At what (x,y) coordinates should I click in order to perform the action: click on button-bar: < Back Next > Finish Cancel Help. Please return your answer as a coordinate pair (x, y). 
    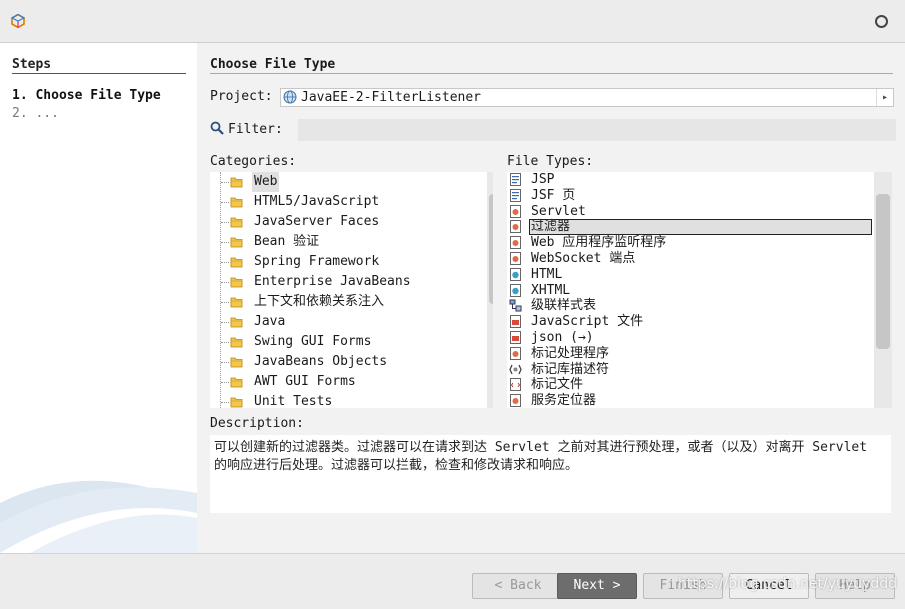
    Looking at the image, I should click on (452, 581).